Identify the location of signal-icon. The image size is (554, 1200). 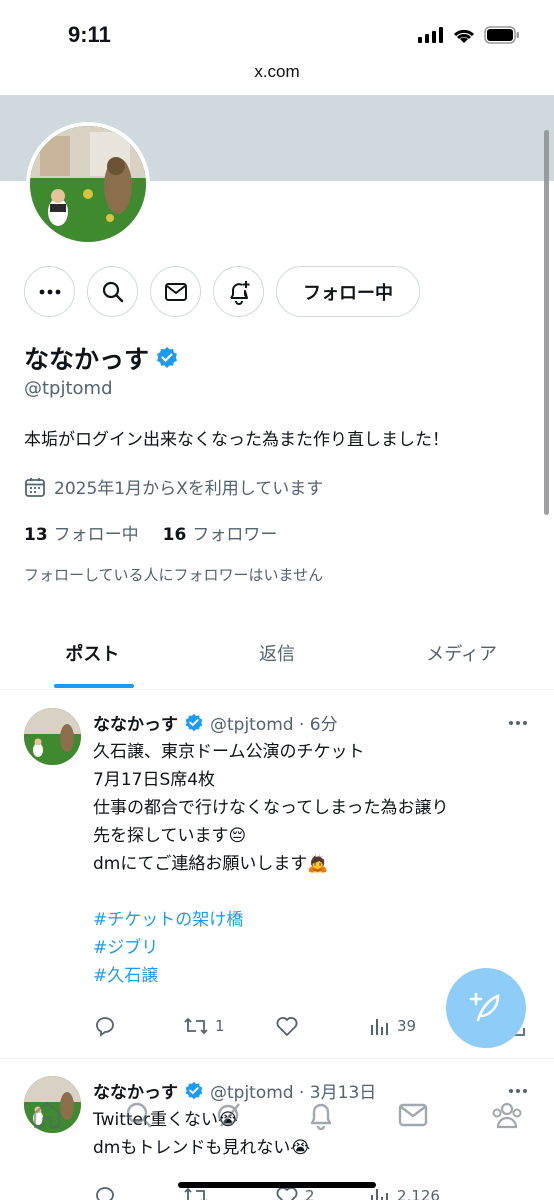
(430, 35).